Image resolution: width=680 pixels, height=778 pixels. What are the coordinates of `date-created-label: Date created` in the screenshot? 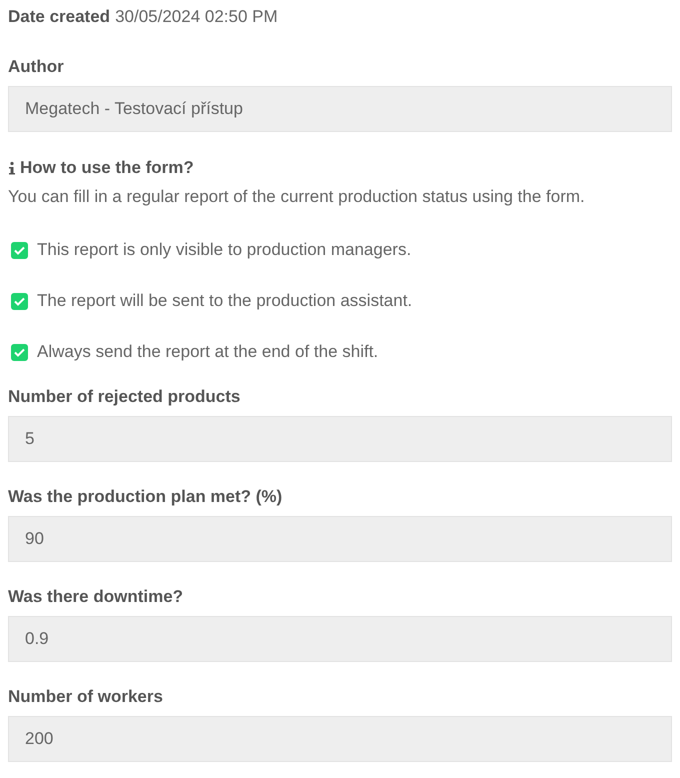 It's located at (59, 17).